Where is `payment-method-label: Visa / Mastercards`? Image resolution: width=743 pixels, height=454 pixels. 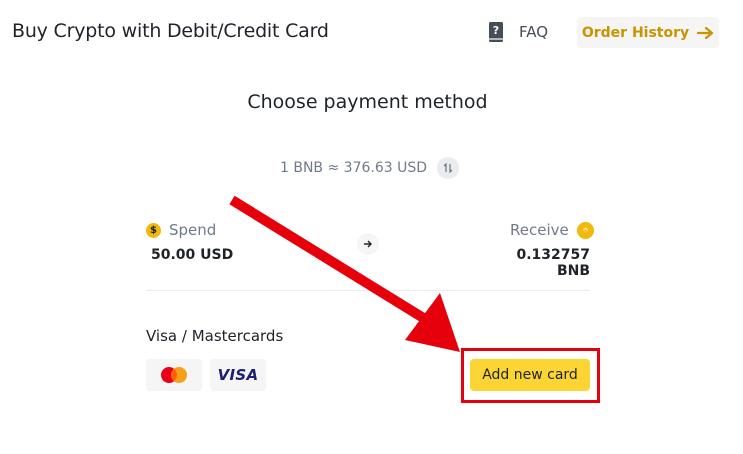 payment-method-label: Visa / Mastercards is located at coordinates (215, 336).